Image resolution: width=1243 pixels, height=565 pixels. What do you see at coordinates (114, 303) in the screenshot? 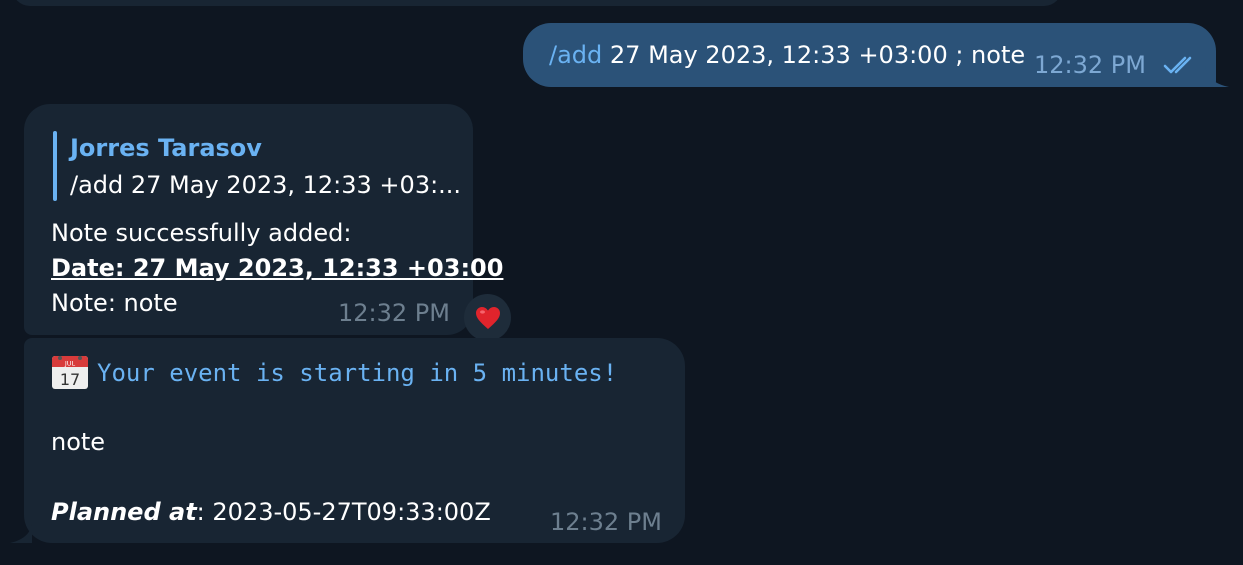
I see `message-line: Note: note` at bounding box center [114, 303].